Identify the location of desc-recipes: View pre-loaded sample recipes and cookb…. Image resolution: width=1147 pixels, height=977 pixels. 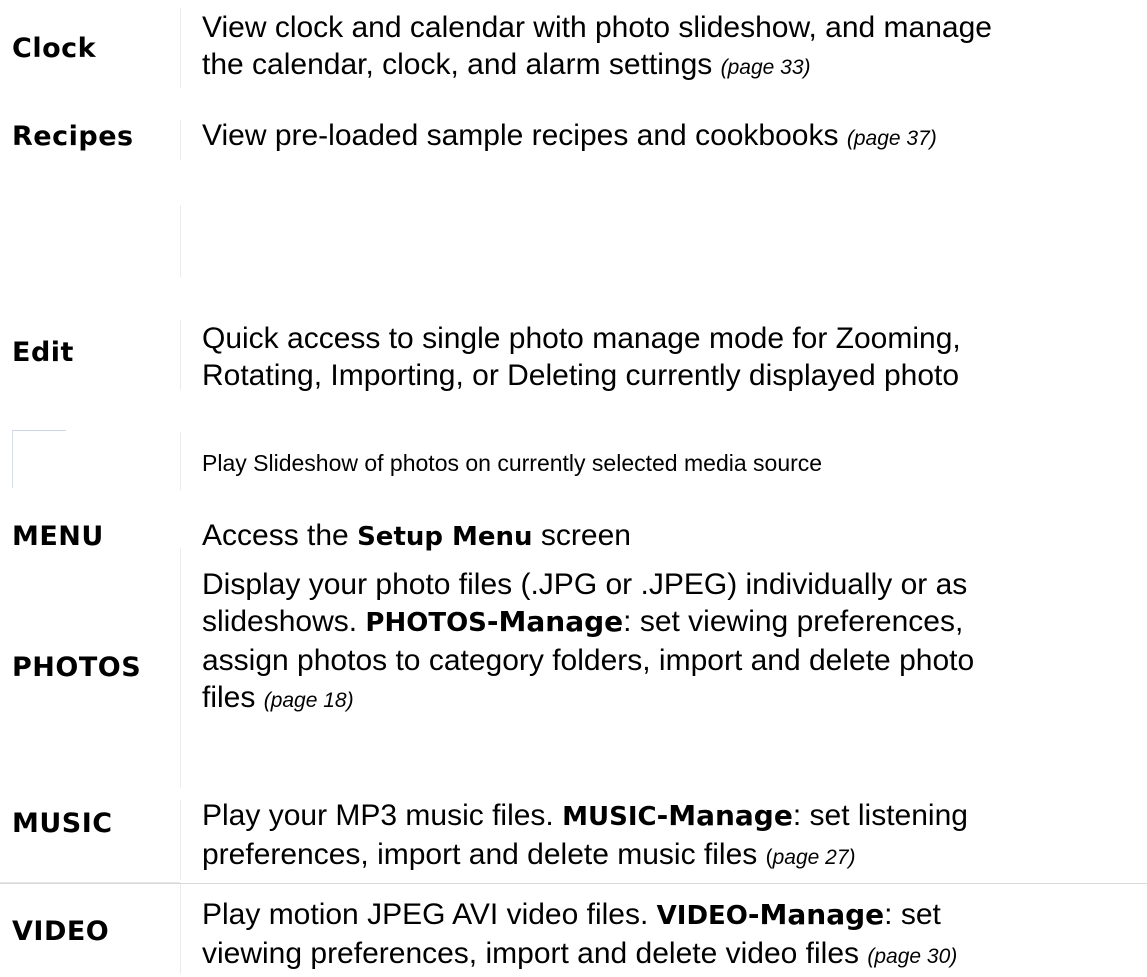
(669, 137).